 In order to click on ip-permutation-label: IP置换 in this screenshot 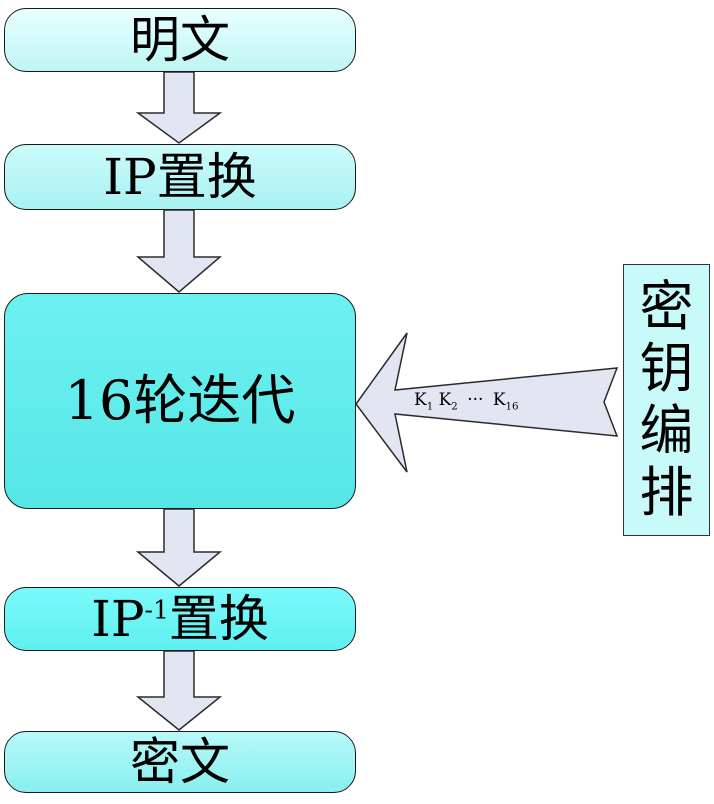, I will do `click(180, 177)`.